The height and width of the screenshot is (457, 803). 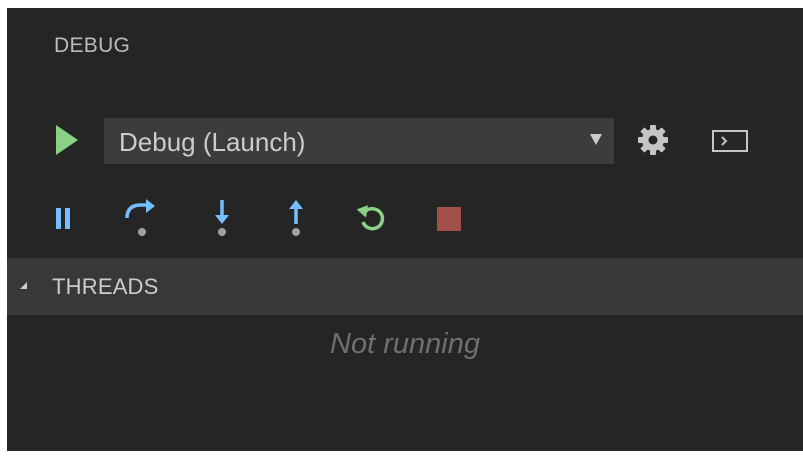 What do you see at coordinates (359, 141) in the screenshot?
I see `launch-configuration-select: Debug (Launch)` at bounding box center [359, 141].